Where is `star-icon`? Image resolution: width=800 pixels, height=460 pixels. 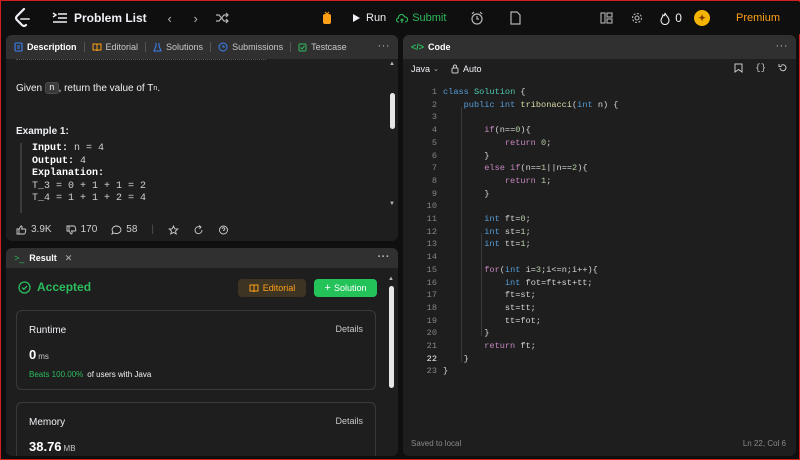 star-icon is located at coordinates (173, 229).